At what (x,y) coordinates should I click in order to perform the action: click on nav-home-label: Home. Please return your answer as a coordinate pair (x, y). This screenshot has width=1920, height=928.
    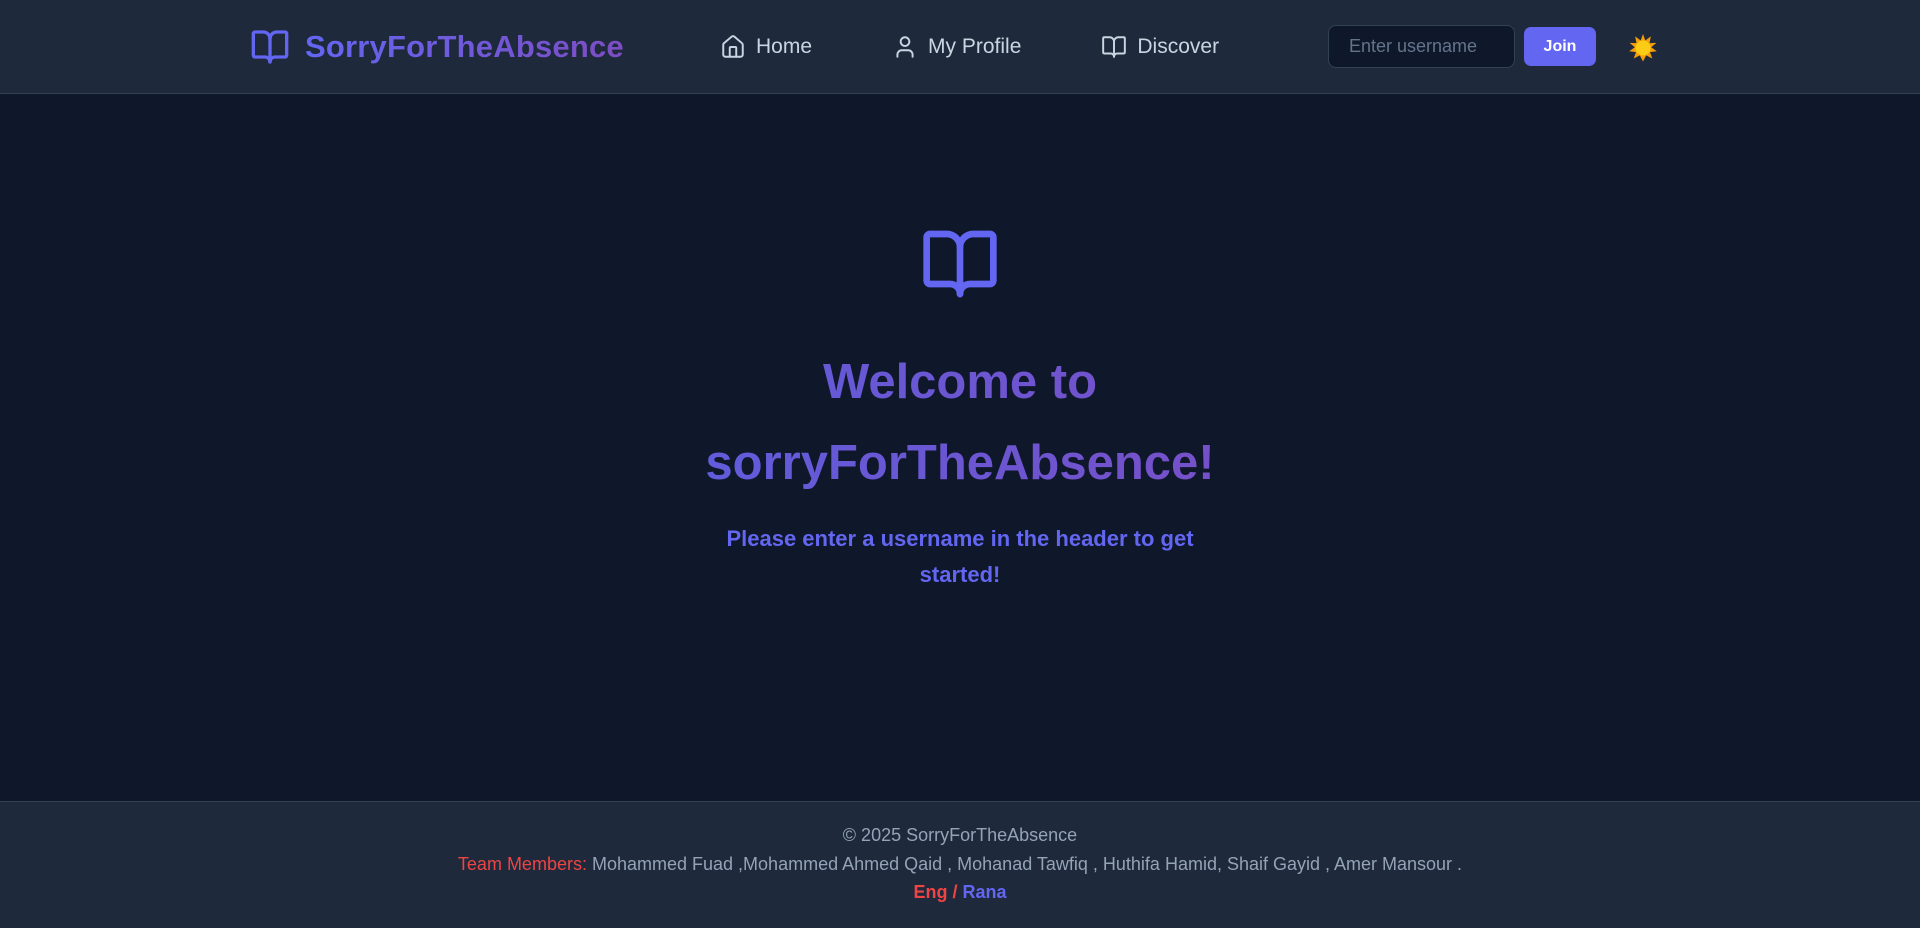
    Looking at the image, I should click on (784, 46).